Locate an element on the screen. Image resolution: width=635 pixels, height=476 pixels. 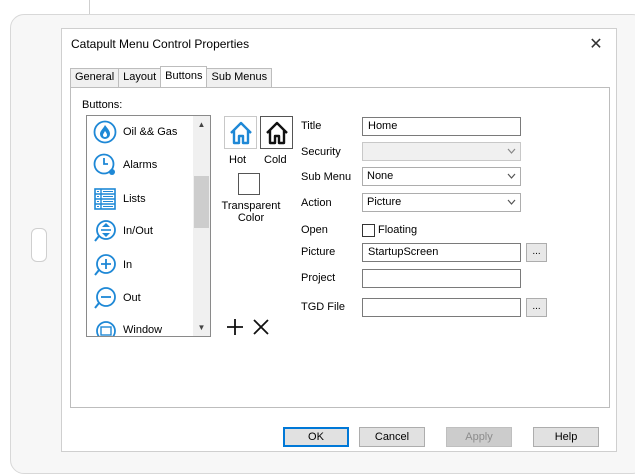
submenu-select: None is located at coordinates (441, 176).